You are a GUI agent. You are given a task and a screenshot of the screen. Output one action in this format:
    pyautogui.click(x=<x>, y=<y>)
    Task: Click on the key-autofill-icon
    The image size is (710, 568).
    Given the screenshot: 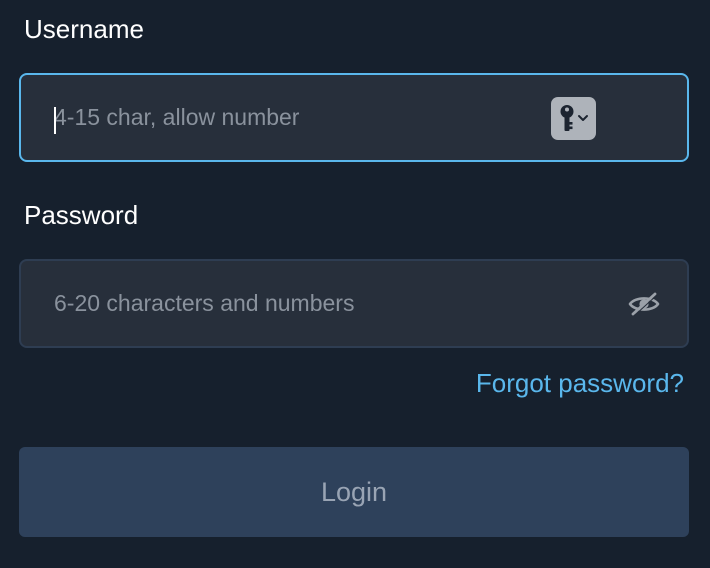 What is the action you would take?
    pyautogui.click(x=573, y=118)
    